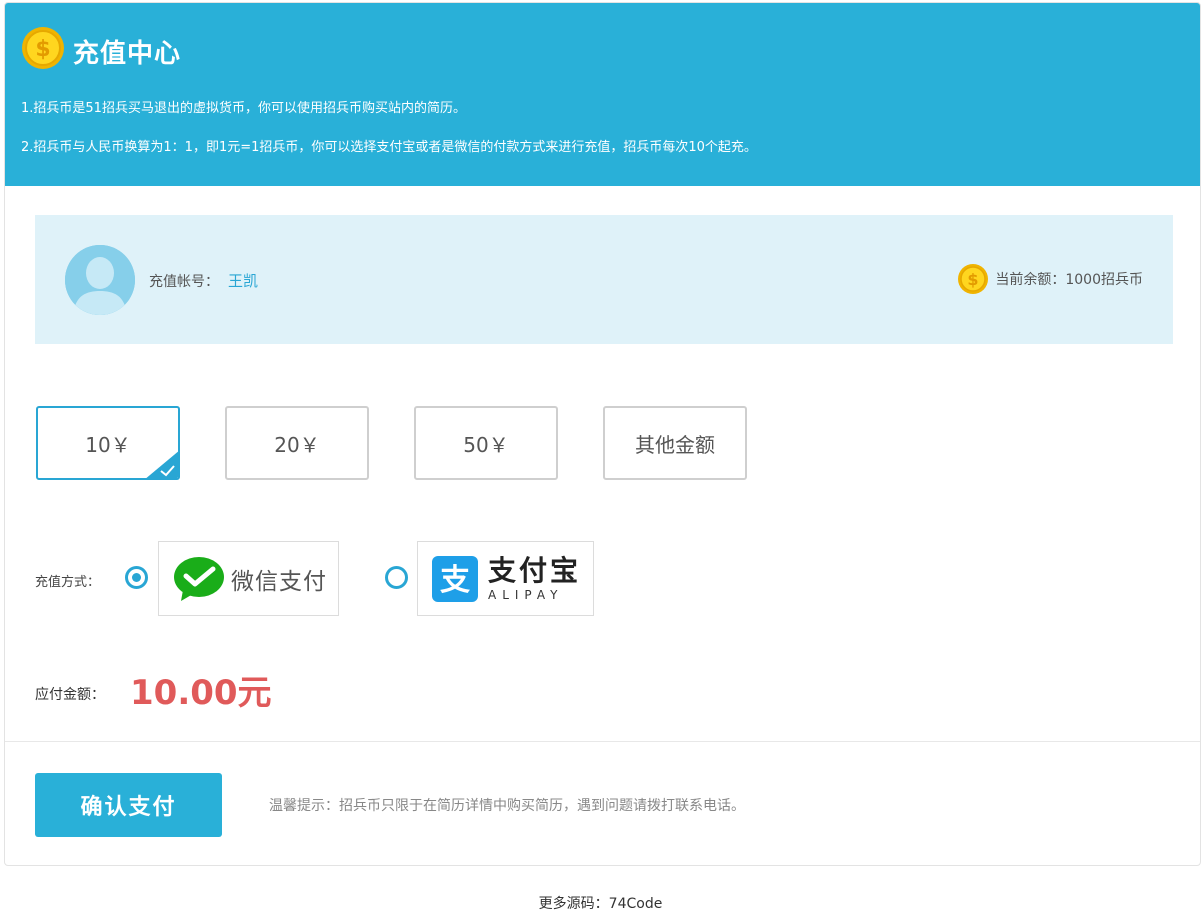 The width and height of the screenshot is (1201, 915). Describe the element at coordinates (127, 54) in the screenshot. I see `page-title: 充值中心` at that location.